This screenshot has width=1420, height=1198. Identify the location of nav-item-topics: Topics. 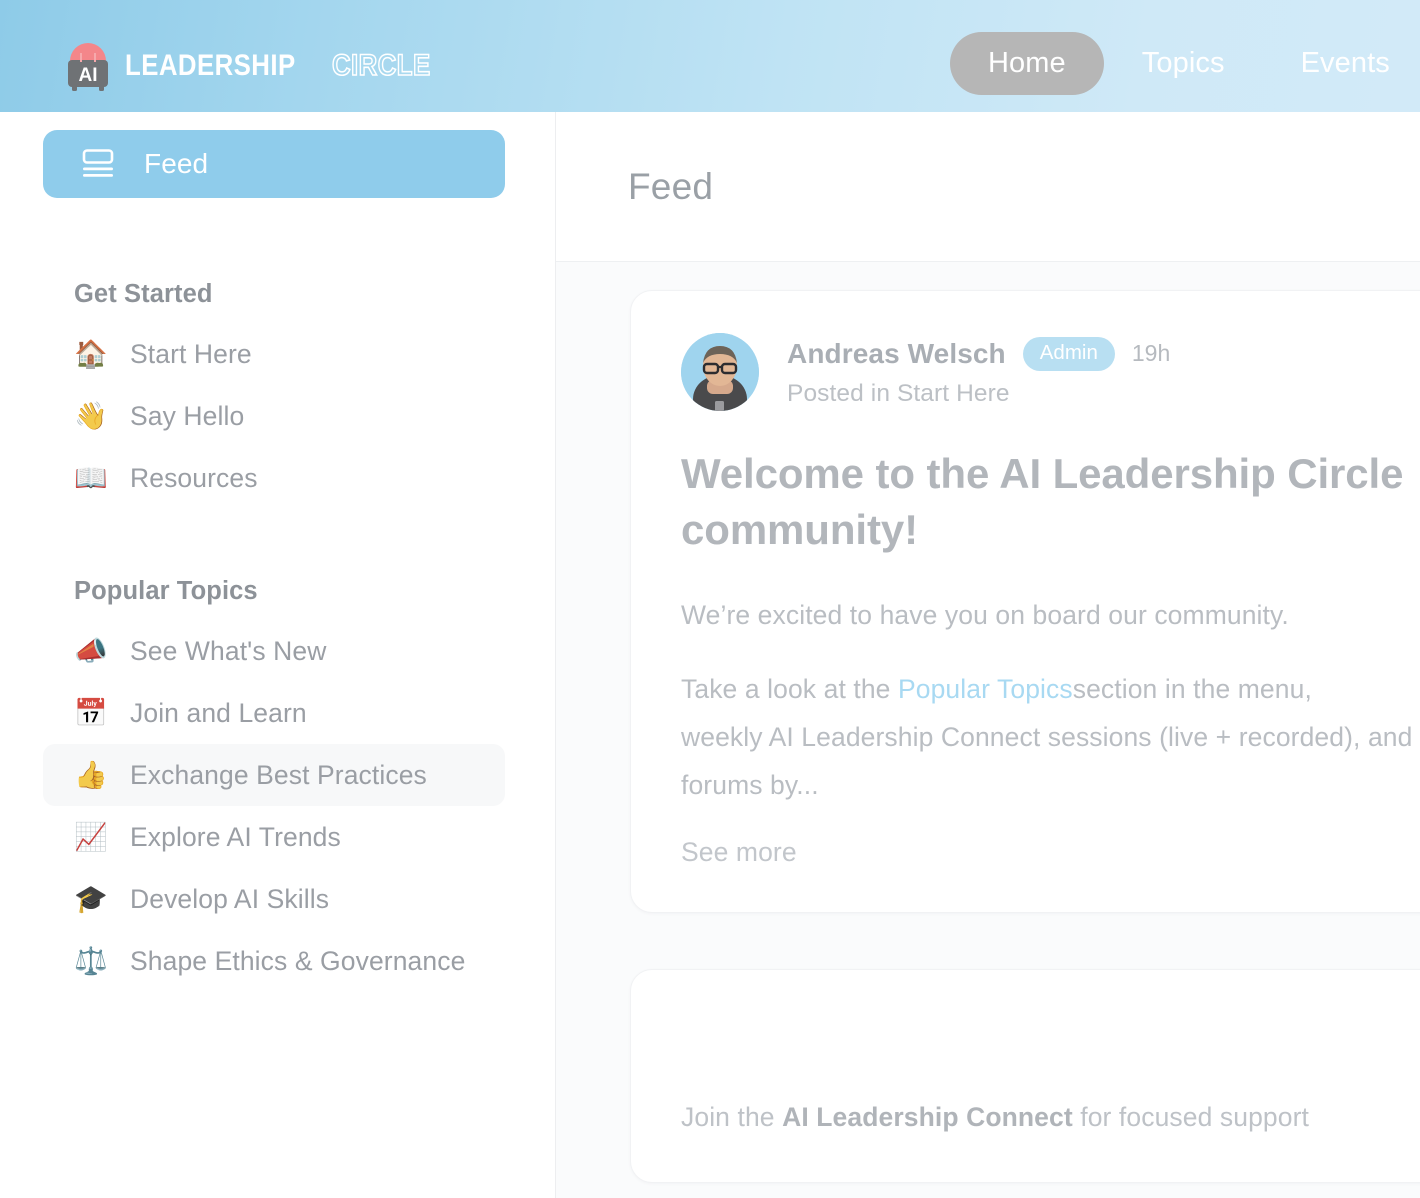
(1183, 63).